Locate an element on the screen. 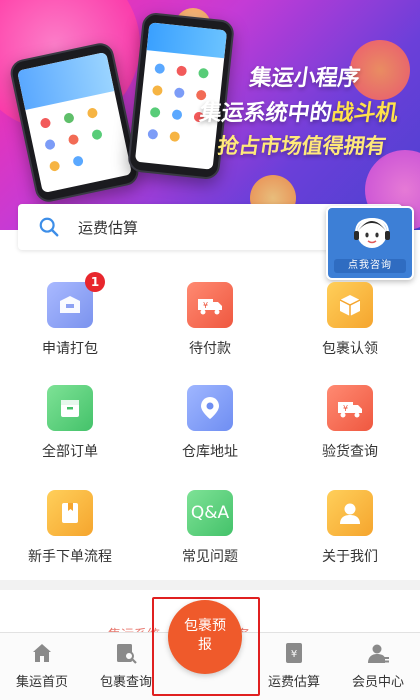  fab-label: 包裹预报 is located at coordinates (205, 635).